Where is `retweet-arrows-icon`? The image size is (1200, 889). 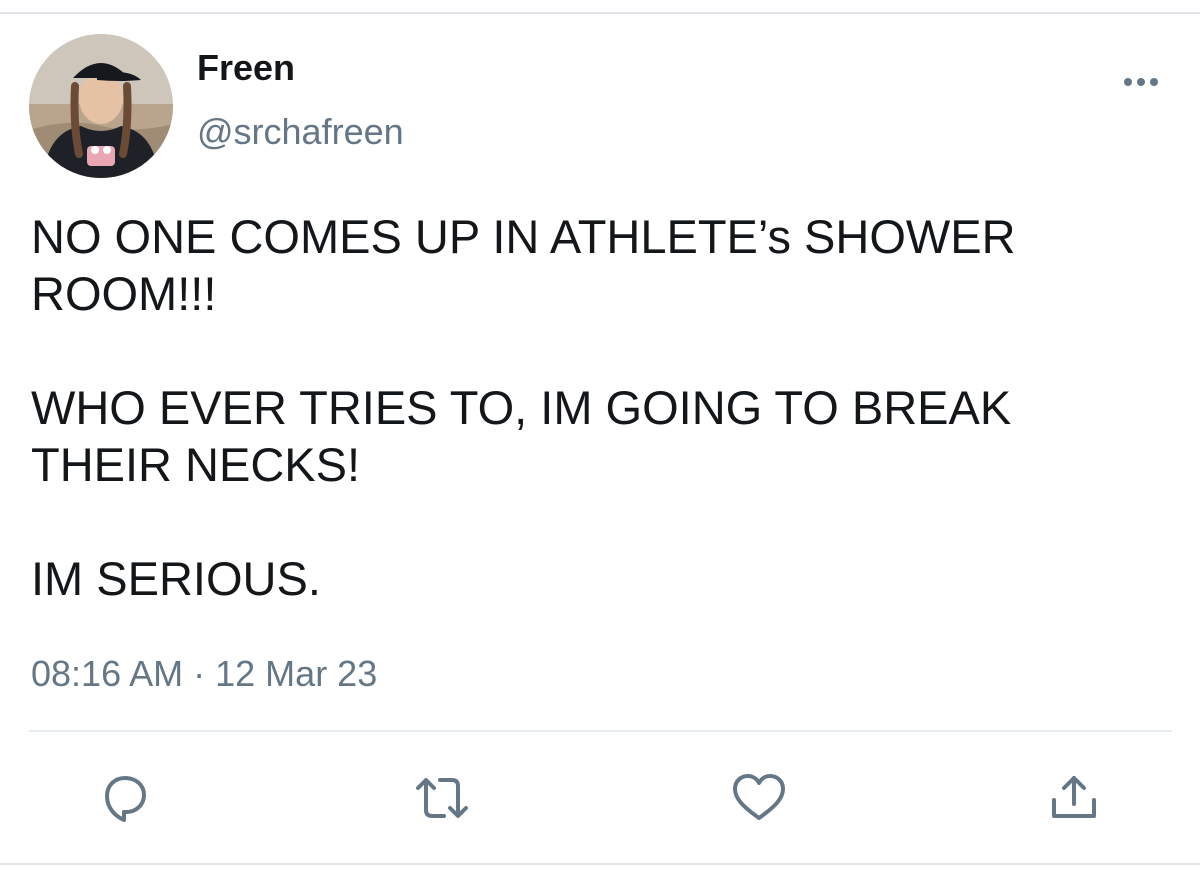 retweet-arrows-icon is located at coordinates (442, 798).